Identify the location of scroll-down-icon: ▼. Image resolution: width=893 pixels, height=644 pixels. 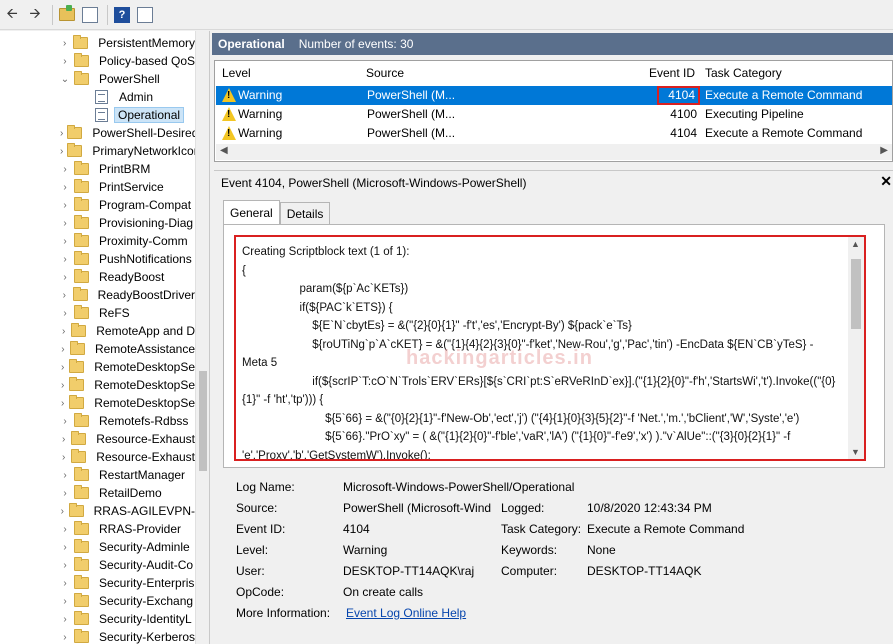
(855, 452).